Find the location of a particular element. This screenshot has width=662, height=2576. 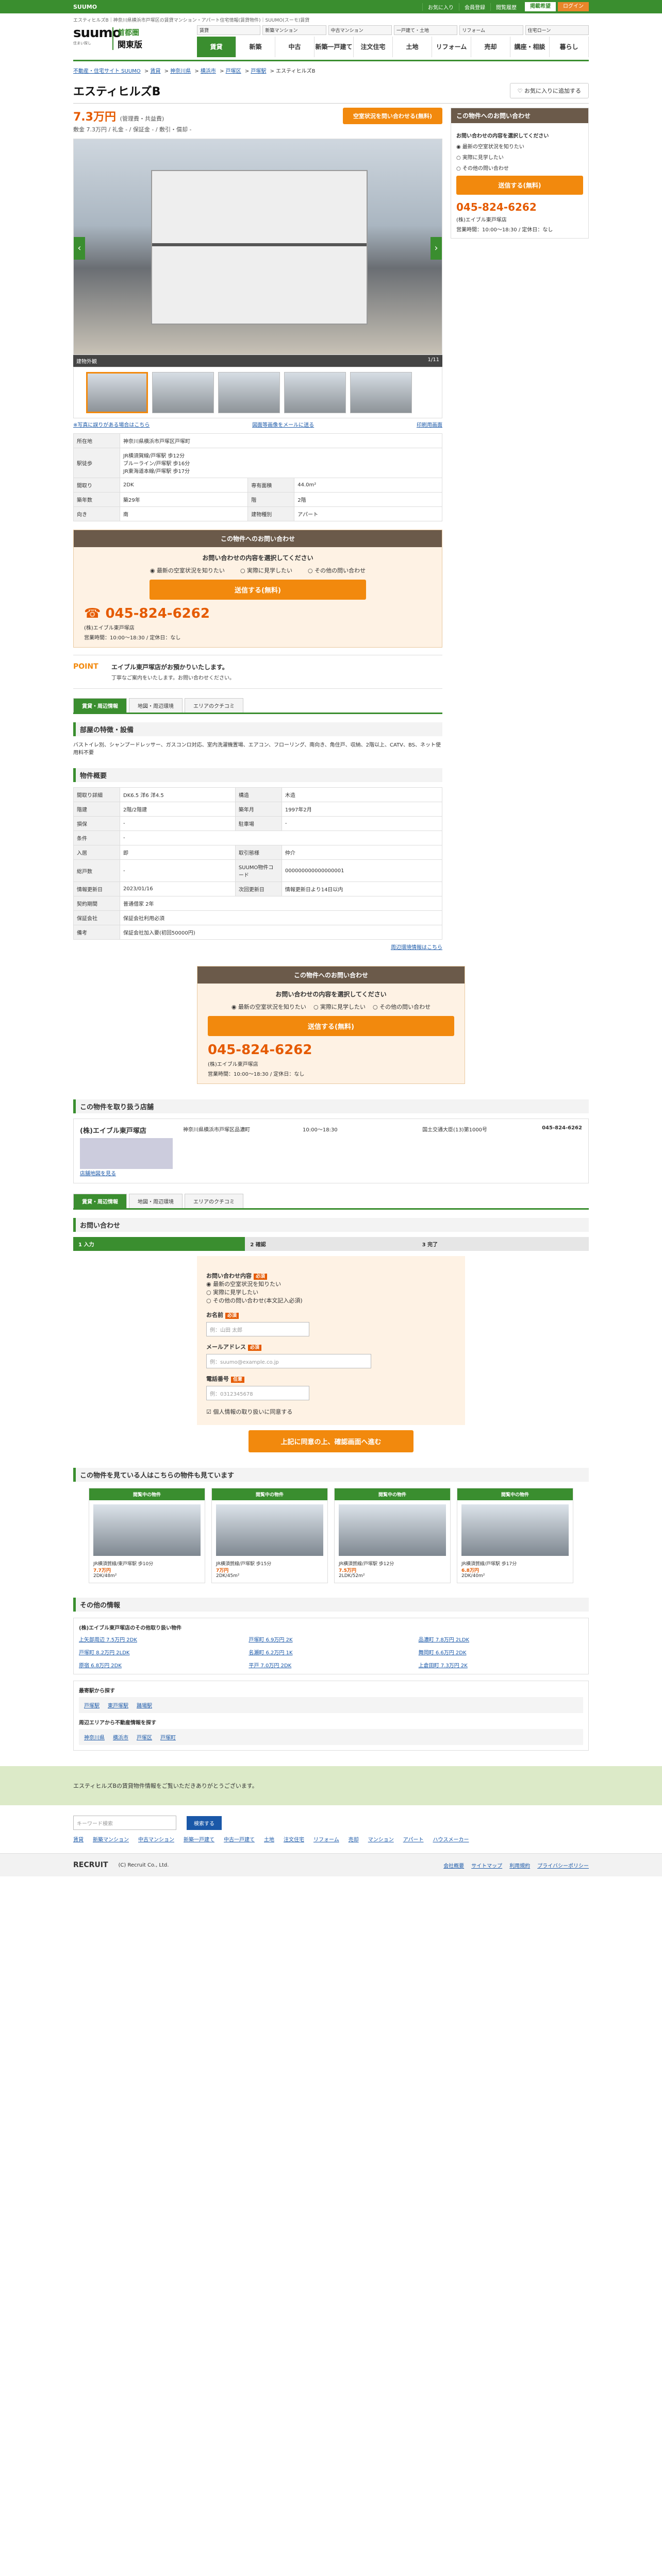

other-property-link: 平戸 7.0万円 2DK is located at coordinates (331, 1665).